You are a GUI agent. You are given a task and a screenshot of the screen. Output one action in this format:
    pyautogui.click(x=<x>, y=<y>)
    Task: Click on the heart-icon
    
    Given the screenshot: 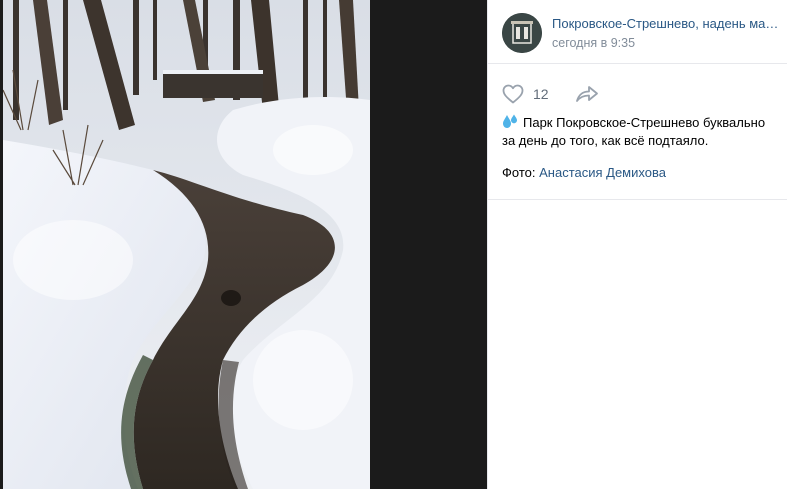 What is the action you would take?
    pyautogui.click(x=513, y=94)
    